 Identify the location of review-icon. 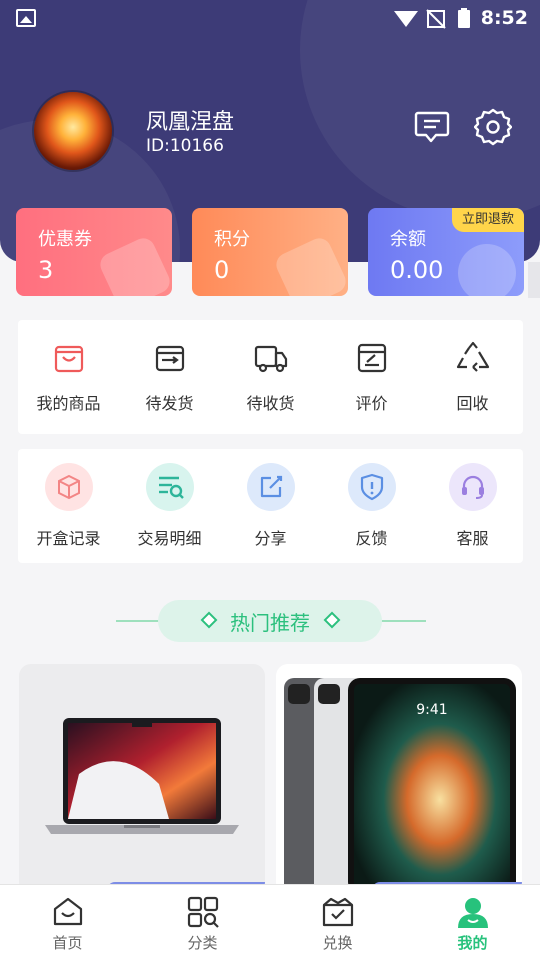
(371, 358).